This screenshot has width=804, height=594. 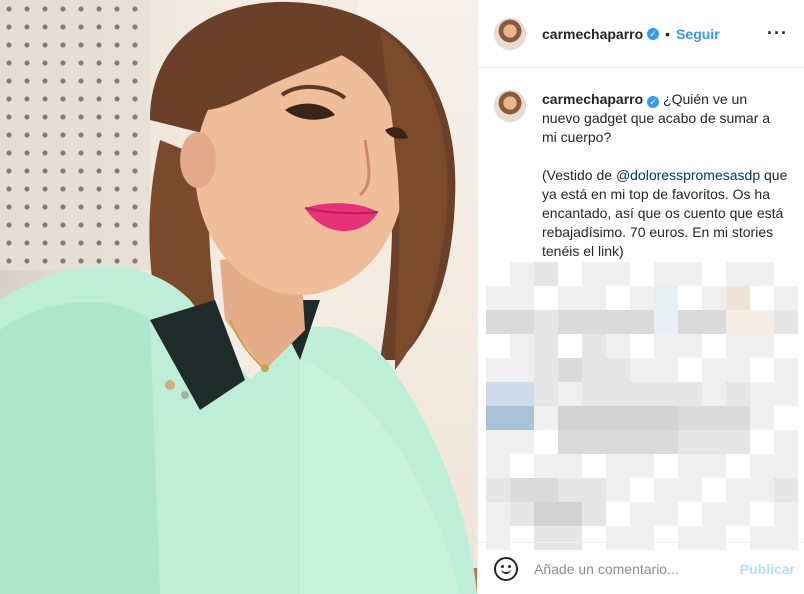 I want to click on caption-username: carmechaparro, so click(x=592, y=99).